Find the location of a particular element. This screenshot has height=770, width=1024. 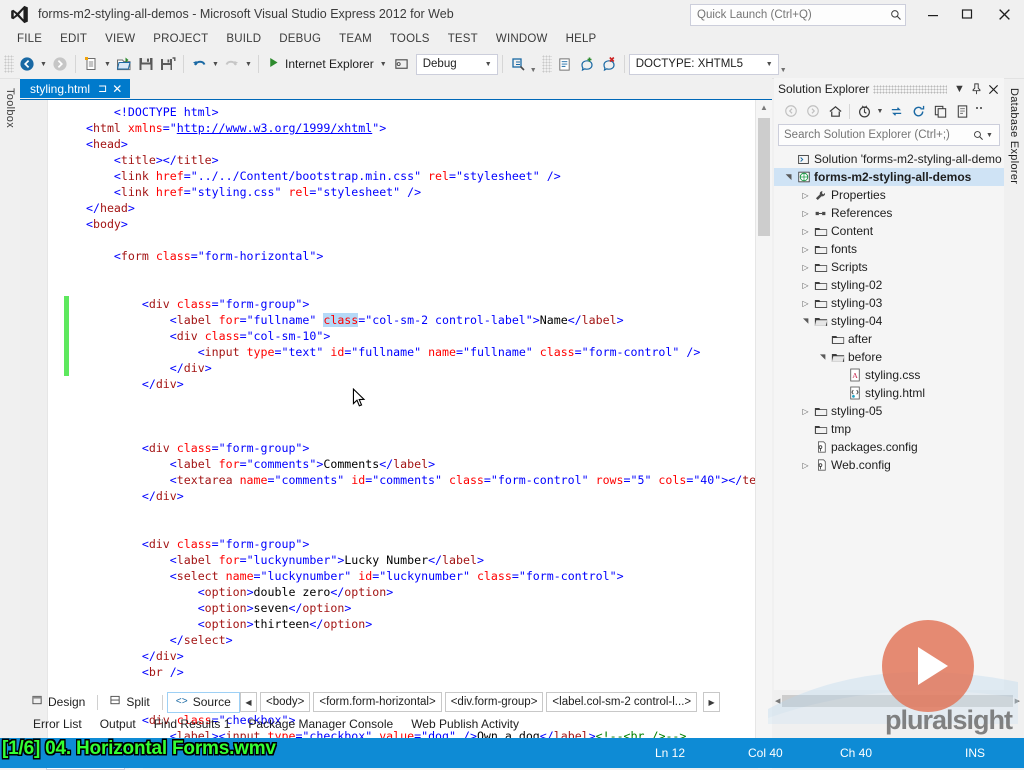

menu-item-file: FILE is located at coordinates (29, 39).